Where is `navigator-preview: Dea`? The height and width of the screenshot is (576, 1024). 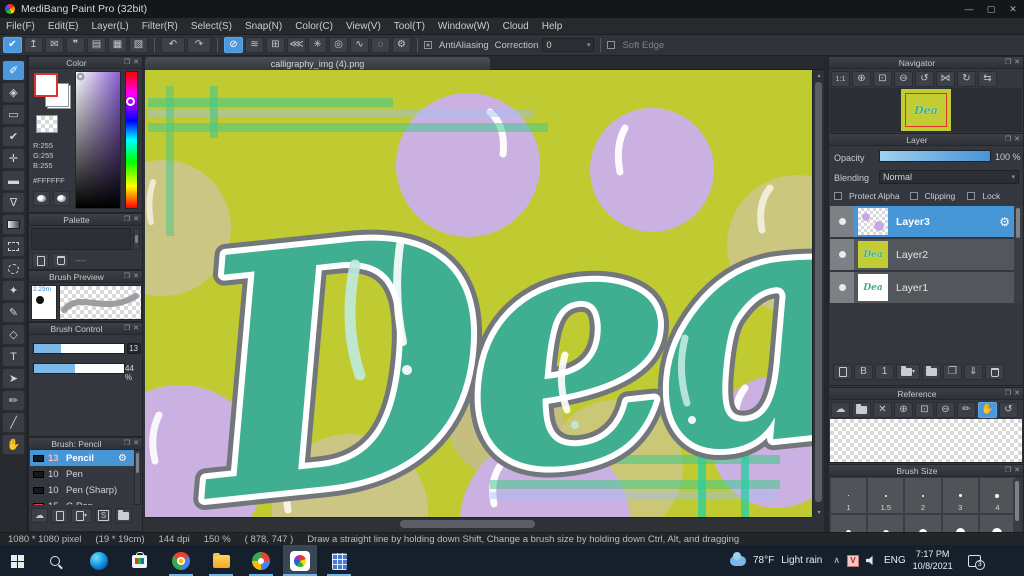 navigator-preview: Dea is located at coordinates (926, 110).